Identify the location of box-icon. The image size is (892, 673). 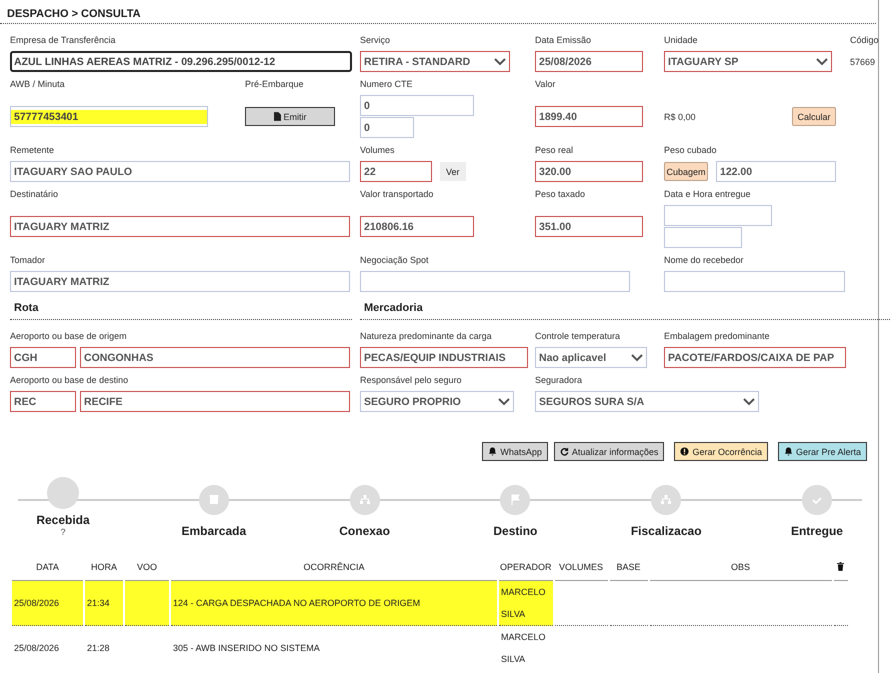
(213, 499).